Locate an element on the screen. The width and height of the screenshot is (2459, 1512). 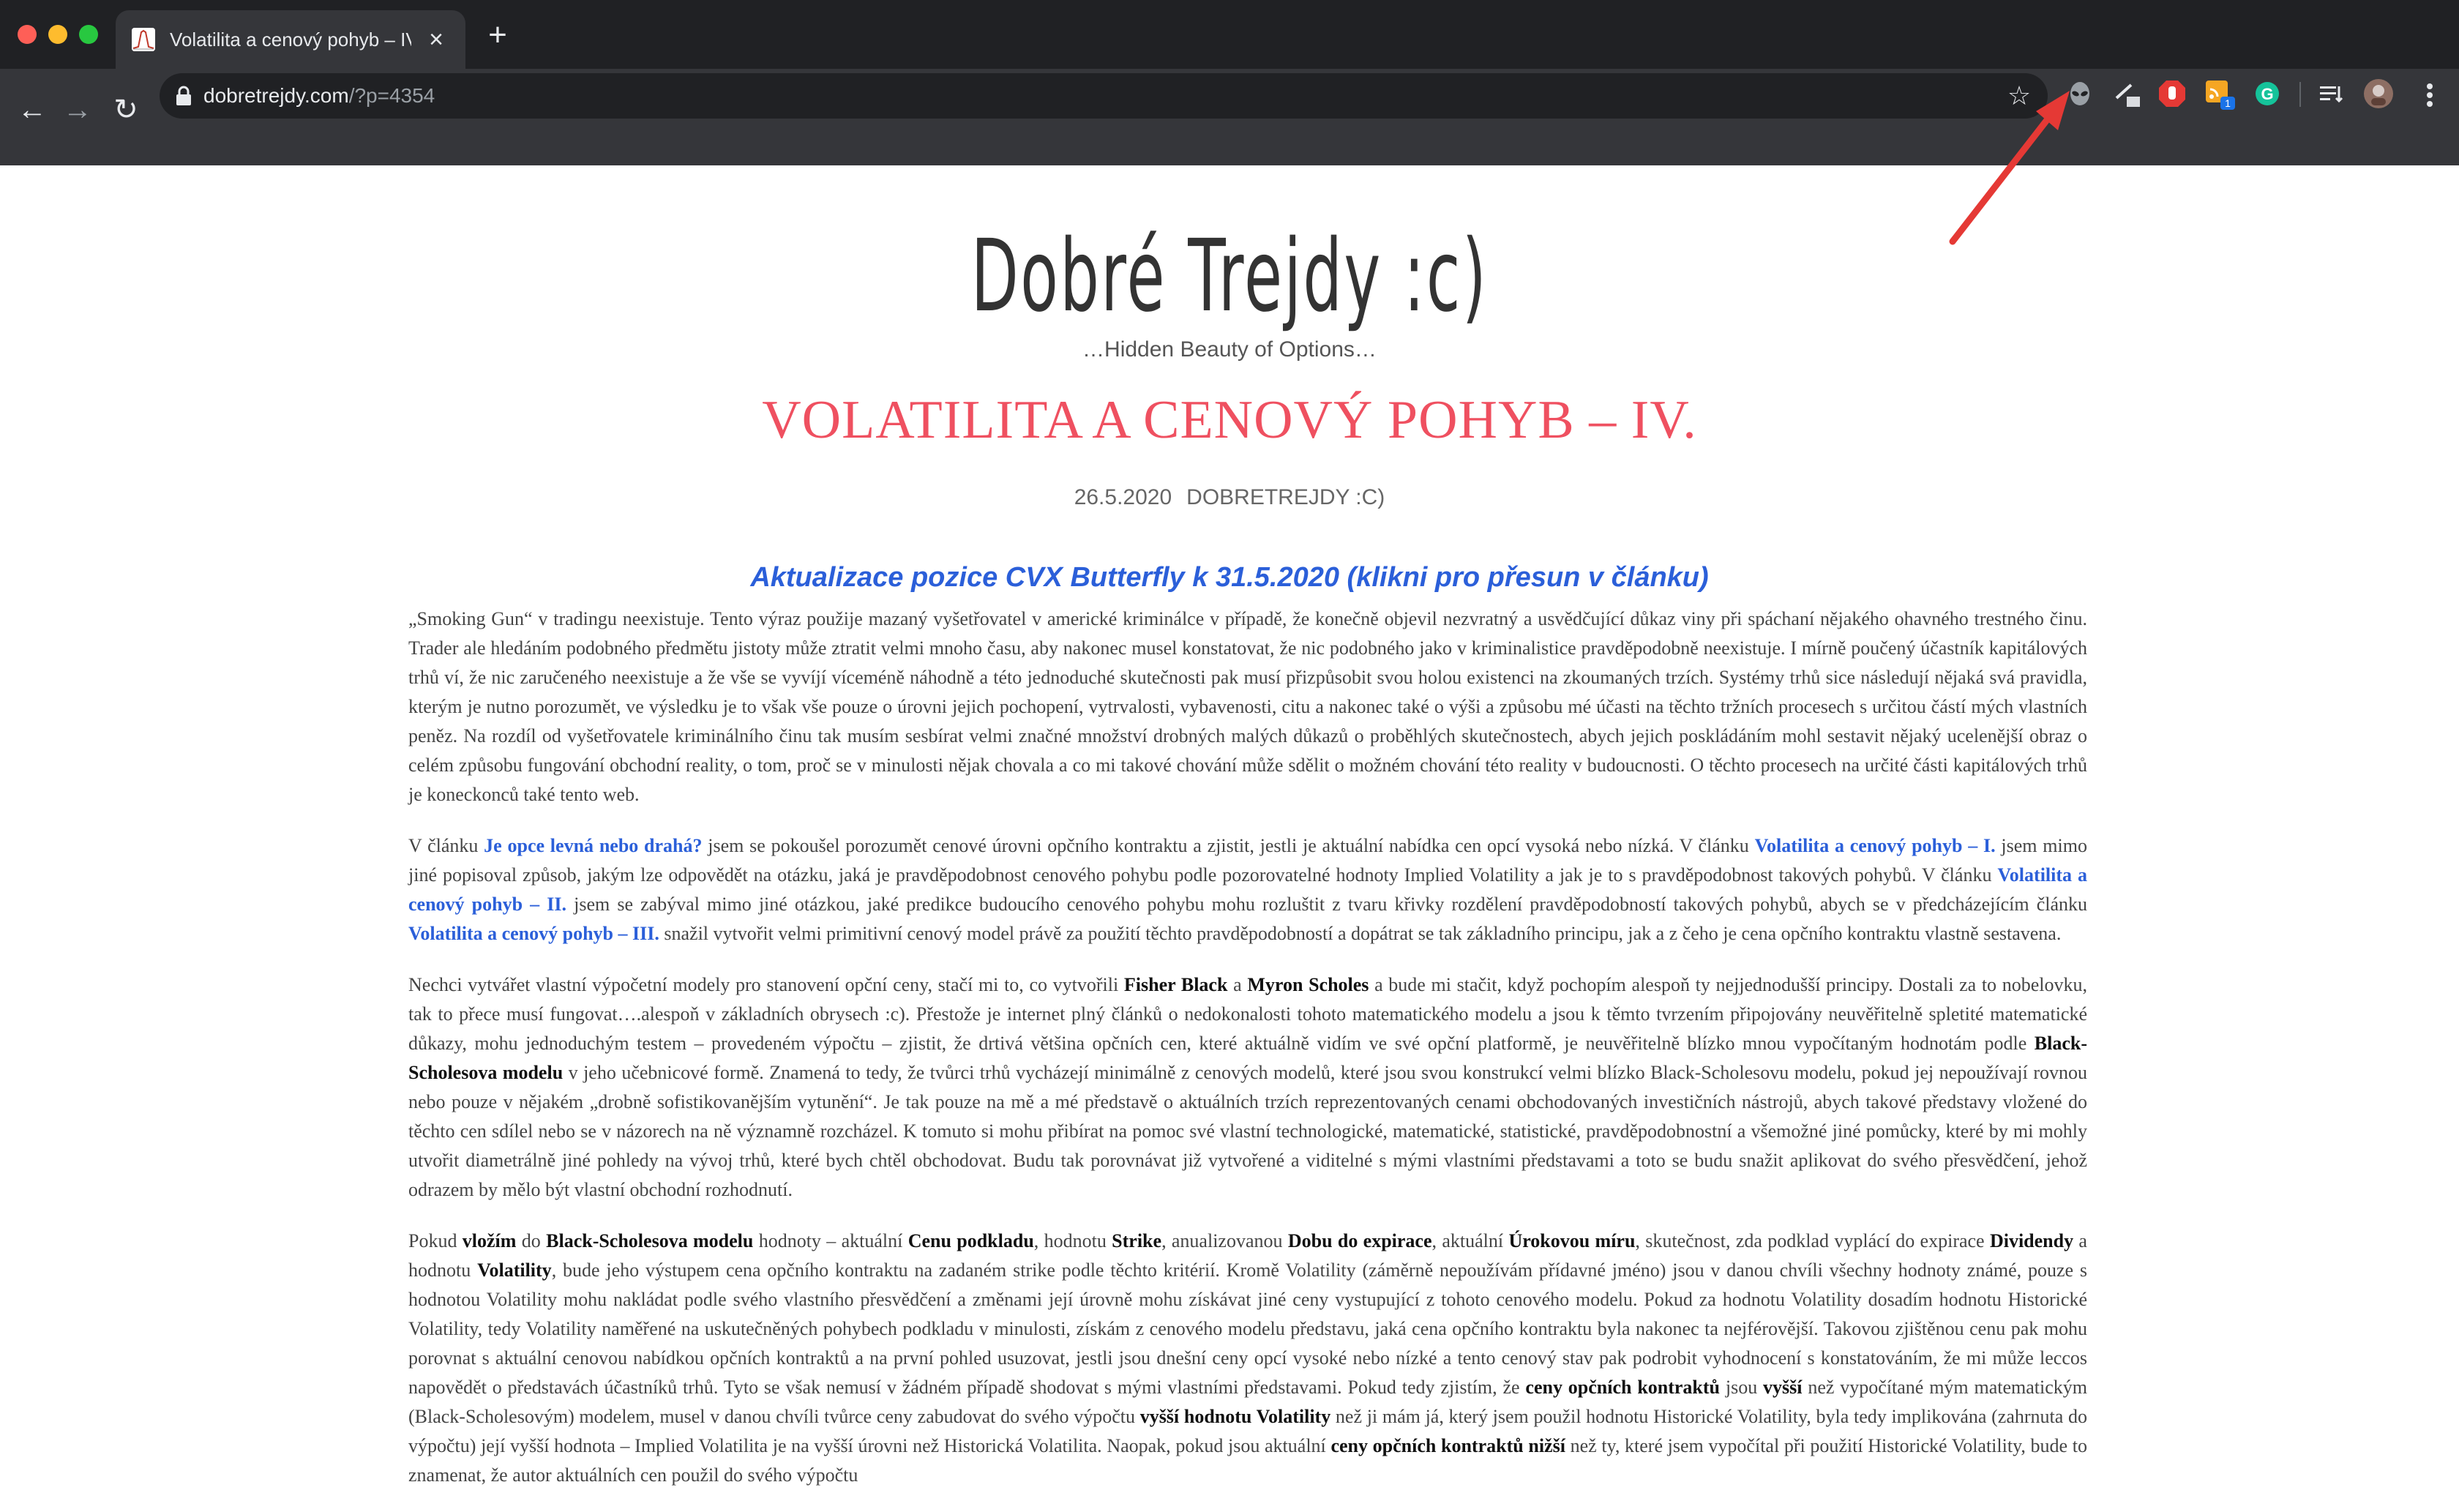
bold-text: Dividendy is located at coordinates (2031, 1240).